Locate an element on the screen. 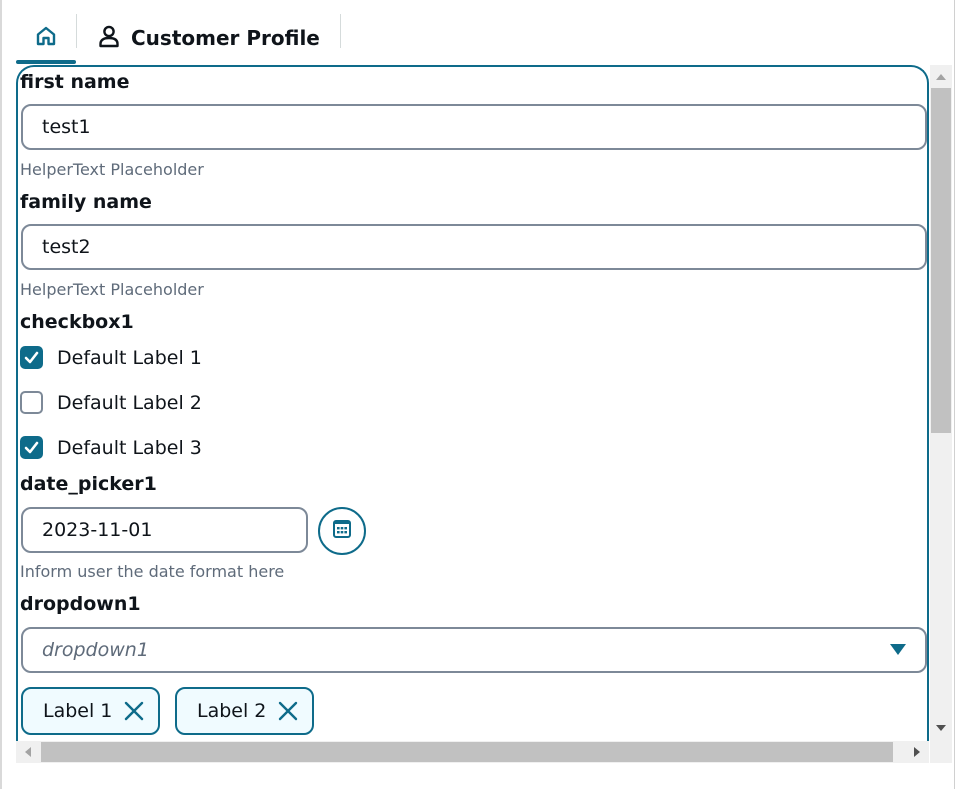 The height and width of the screenshot is (789, 963). tab-home is located at coordinates (46, 38).